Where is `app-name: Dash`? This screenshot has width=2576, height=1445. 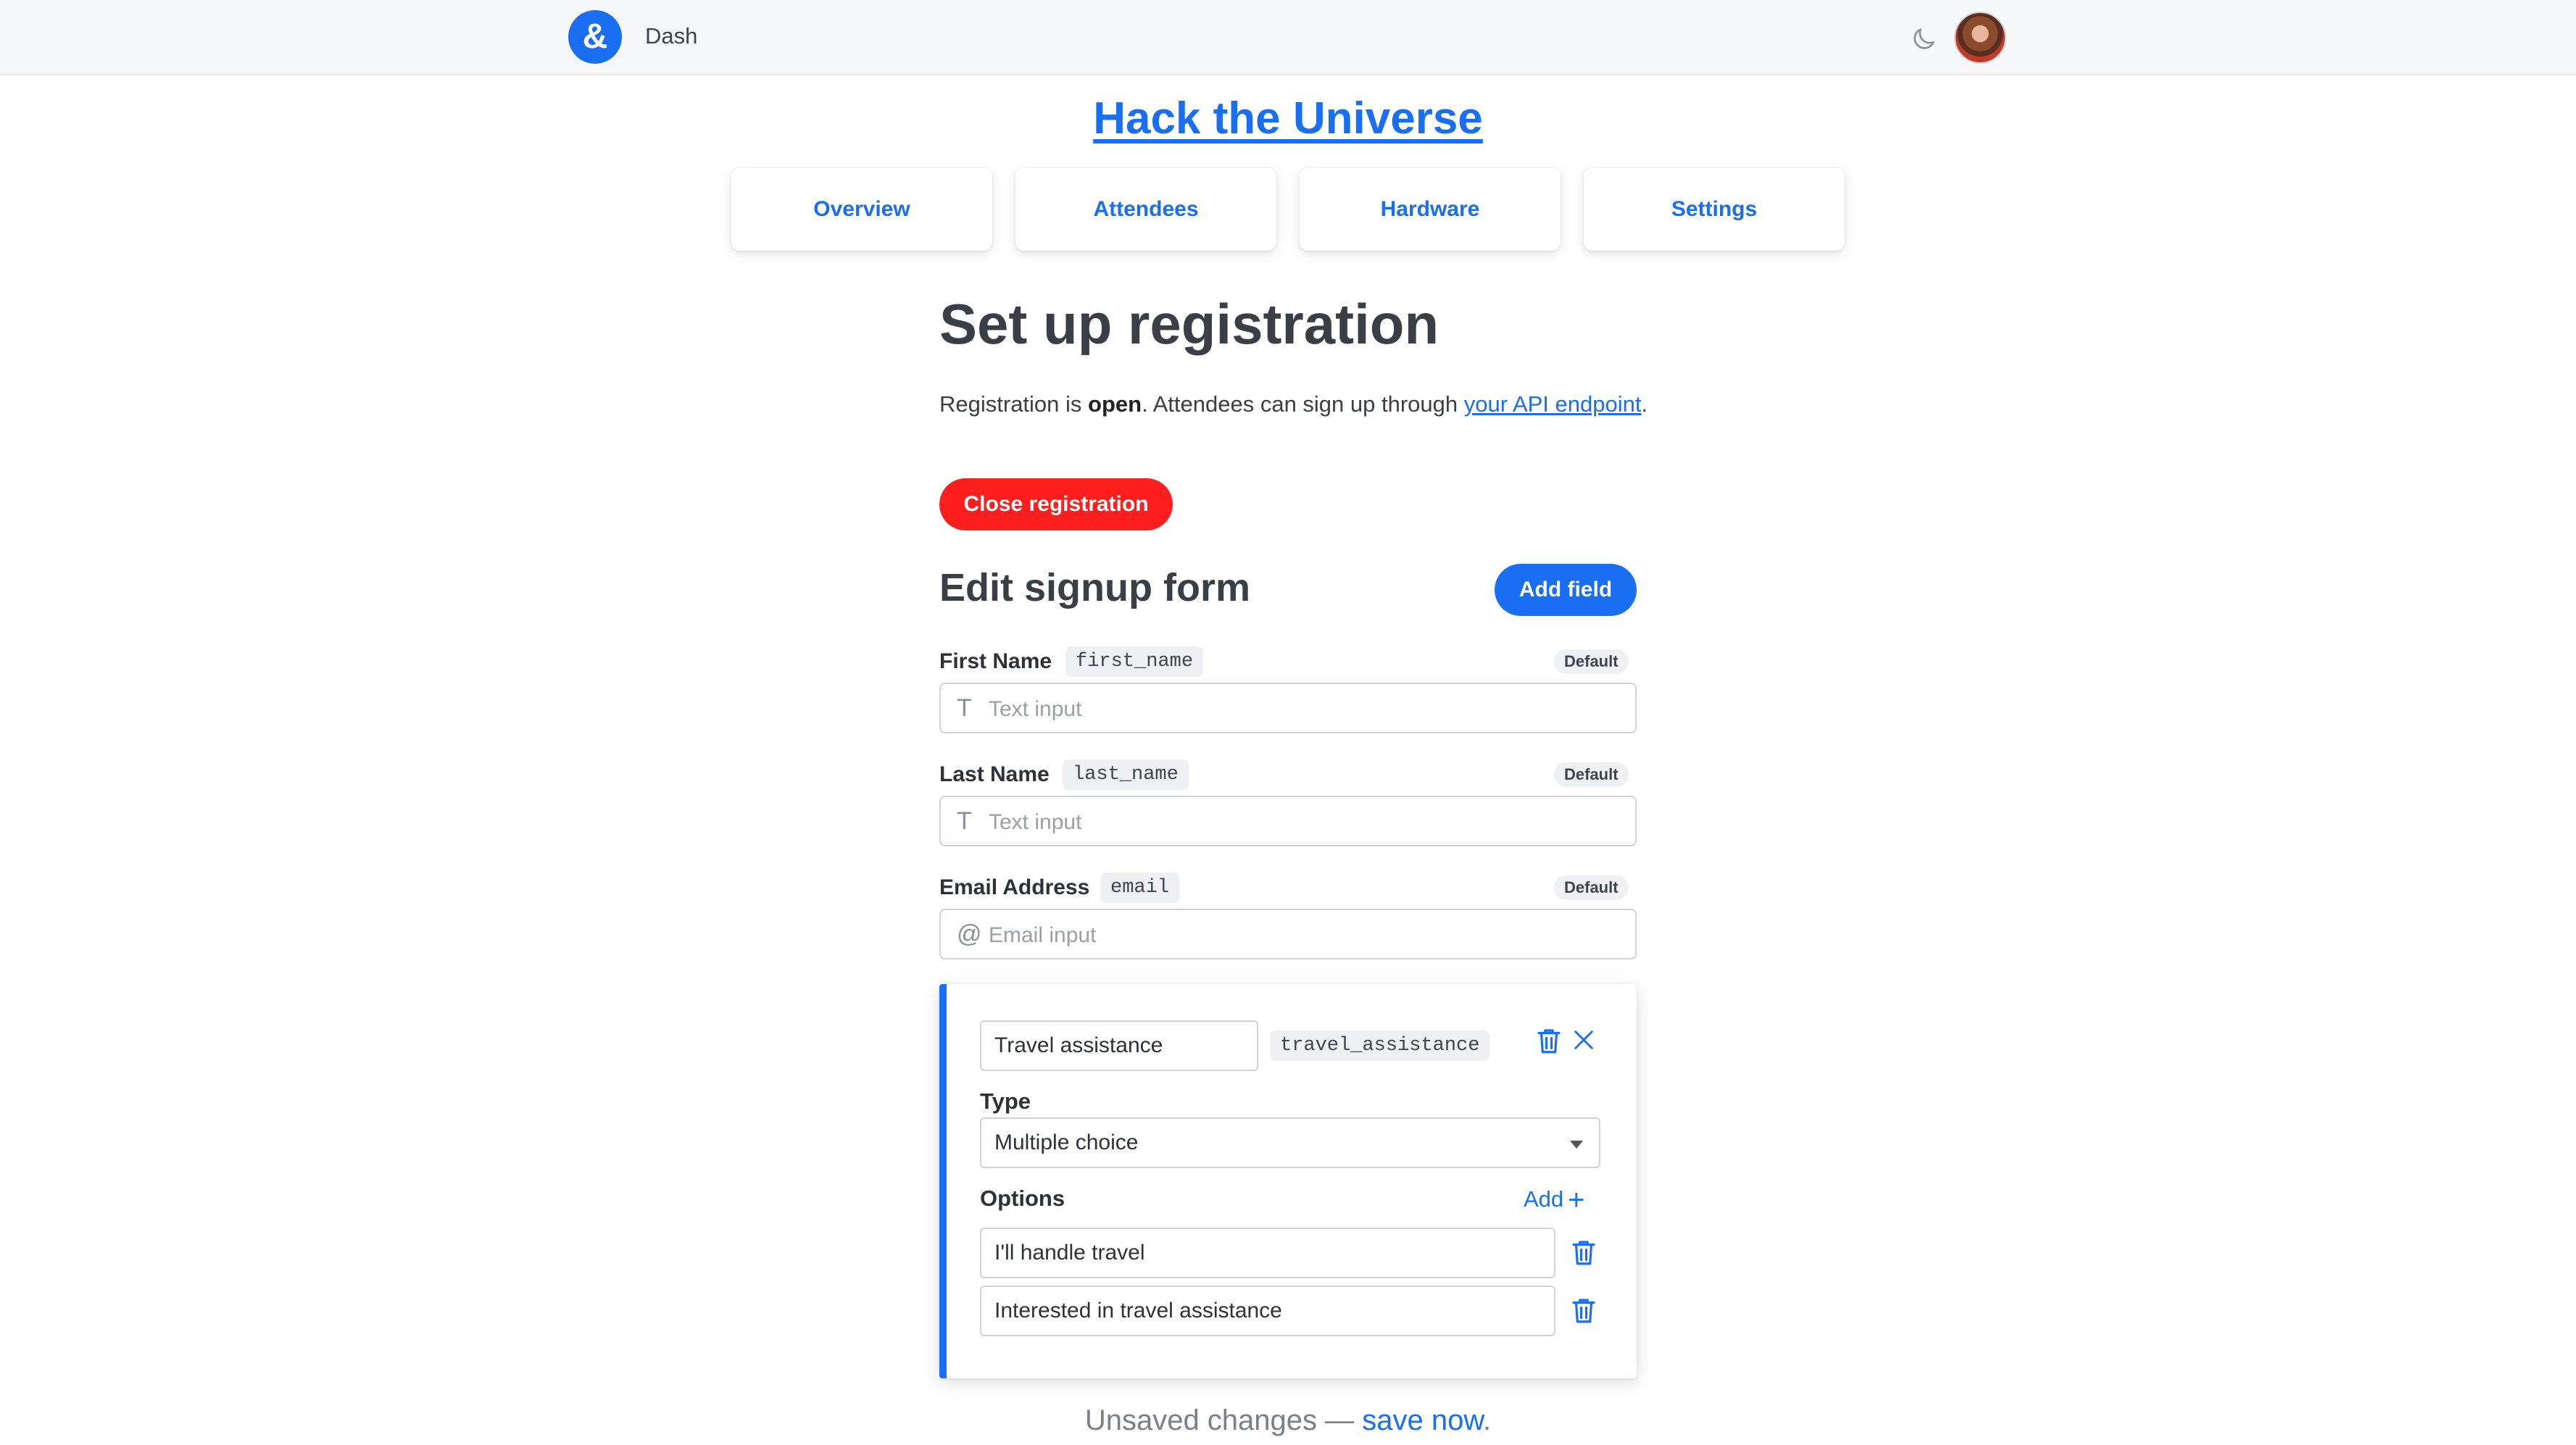 app-name: Dash is located at coordinates (671, 36).